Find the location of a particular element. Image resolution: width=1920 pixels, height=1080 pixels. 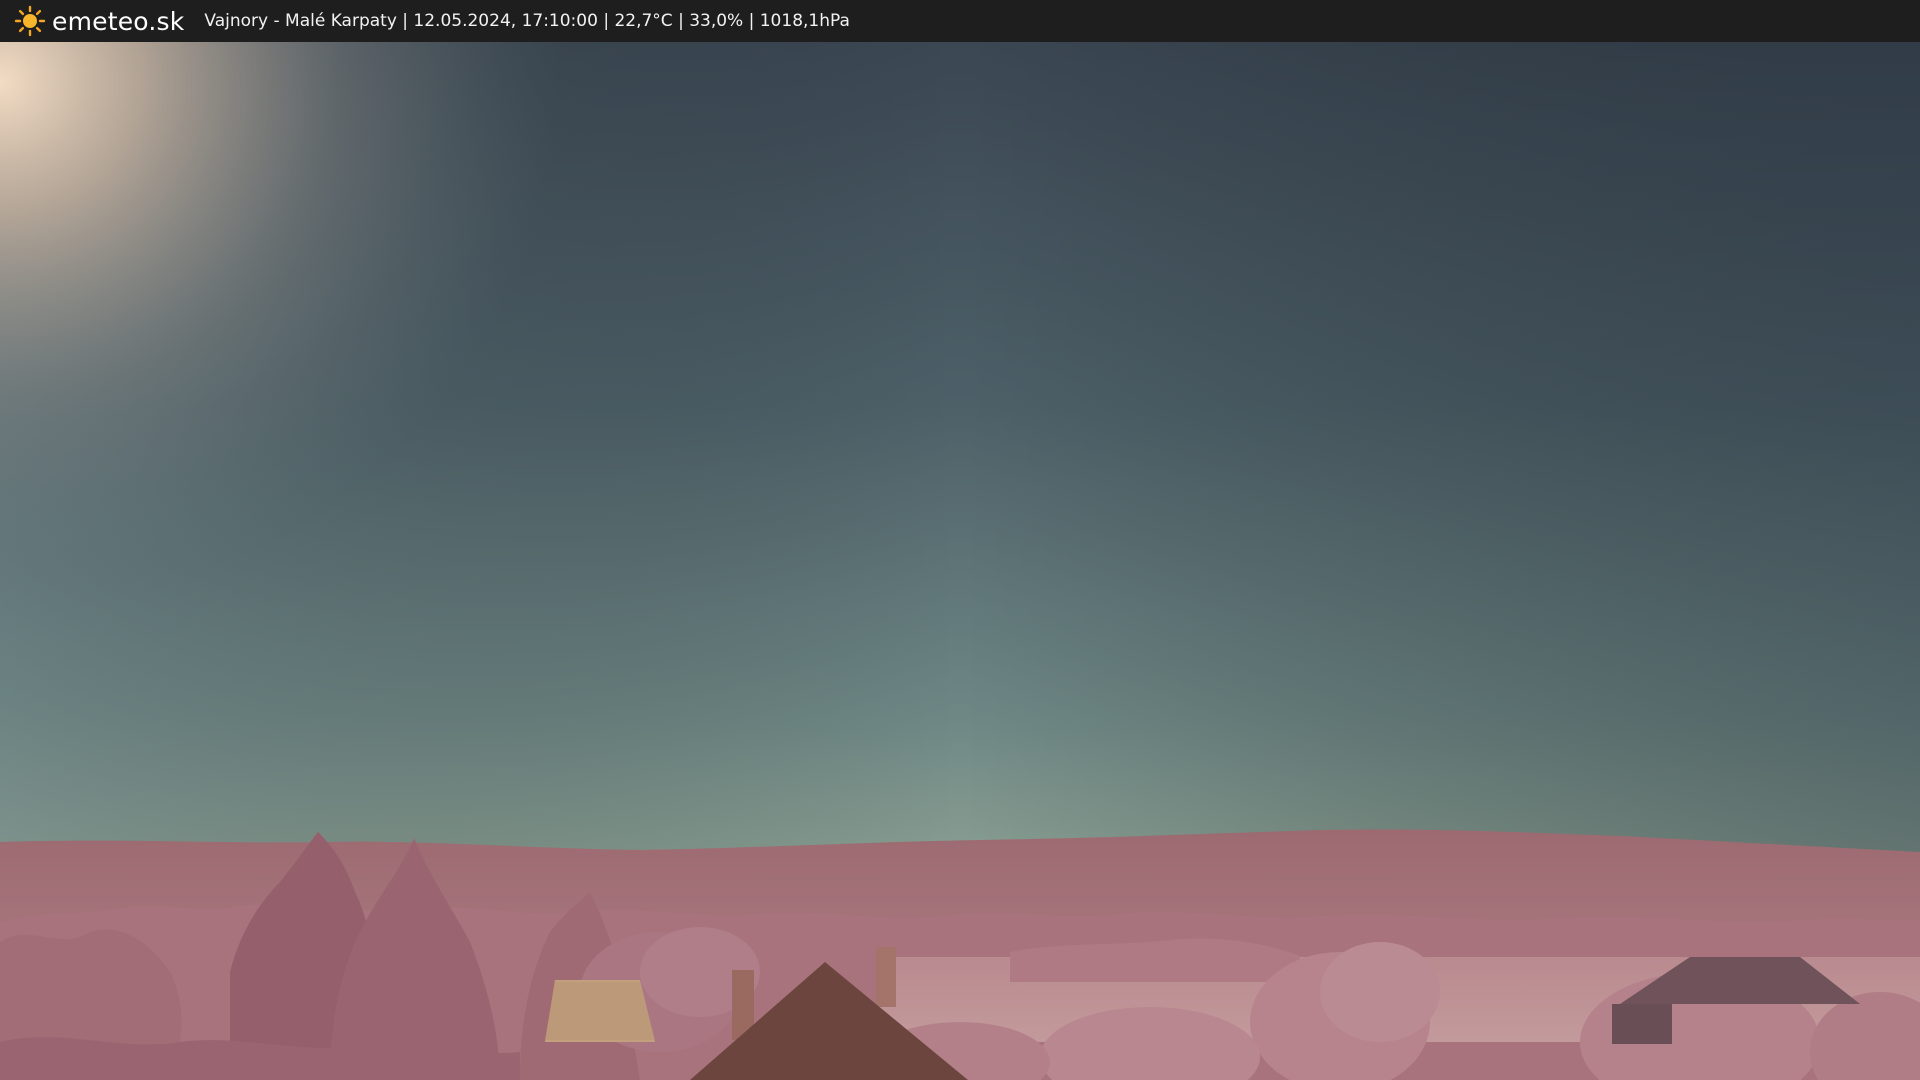

site-logo: emeteo.sk is located at coordinates (99, 21).